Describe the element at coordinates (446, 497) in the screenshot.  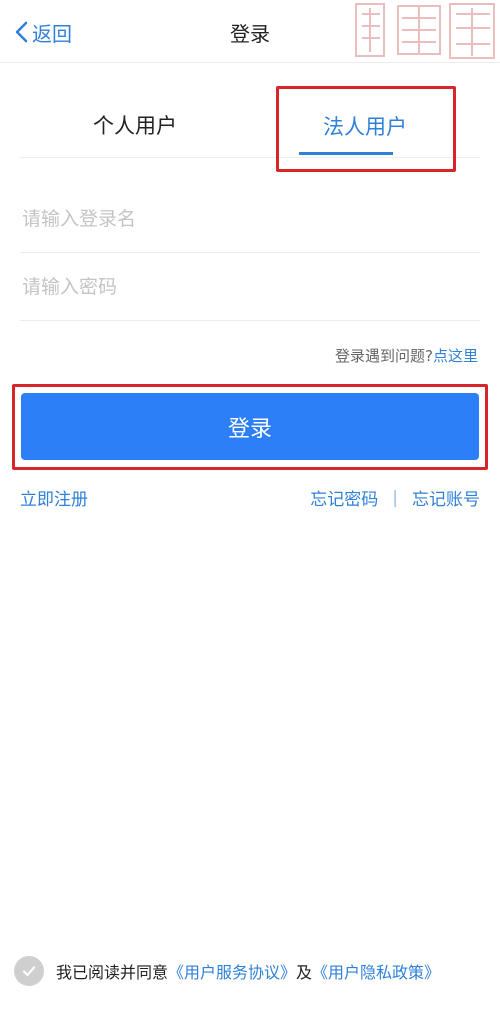
I see `forgot-account-link: 忘记账号` at that location.